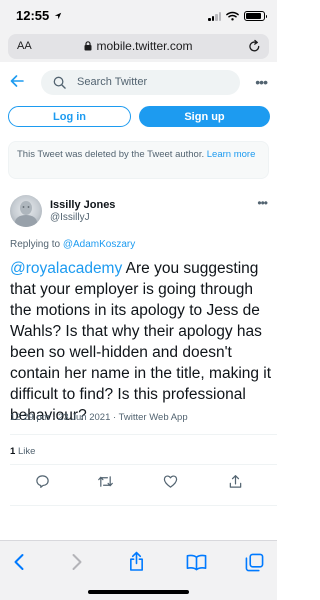 This screenshot has width=320, height=600. I want to click on search-icon, so click(59, 82).